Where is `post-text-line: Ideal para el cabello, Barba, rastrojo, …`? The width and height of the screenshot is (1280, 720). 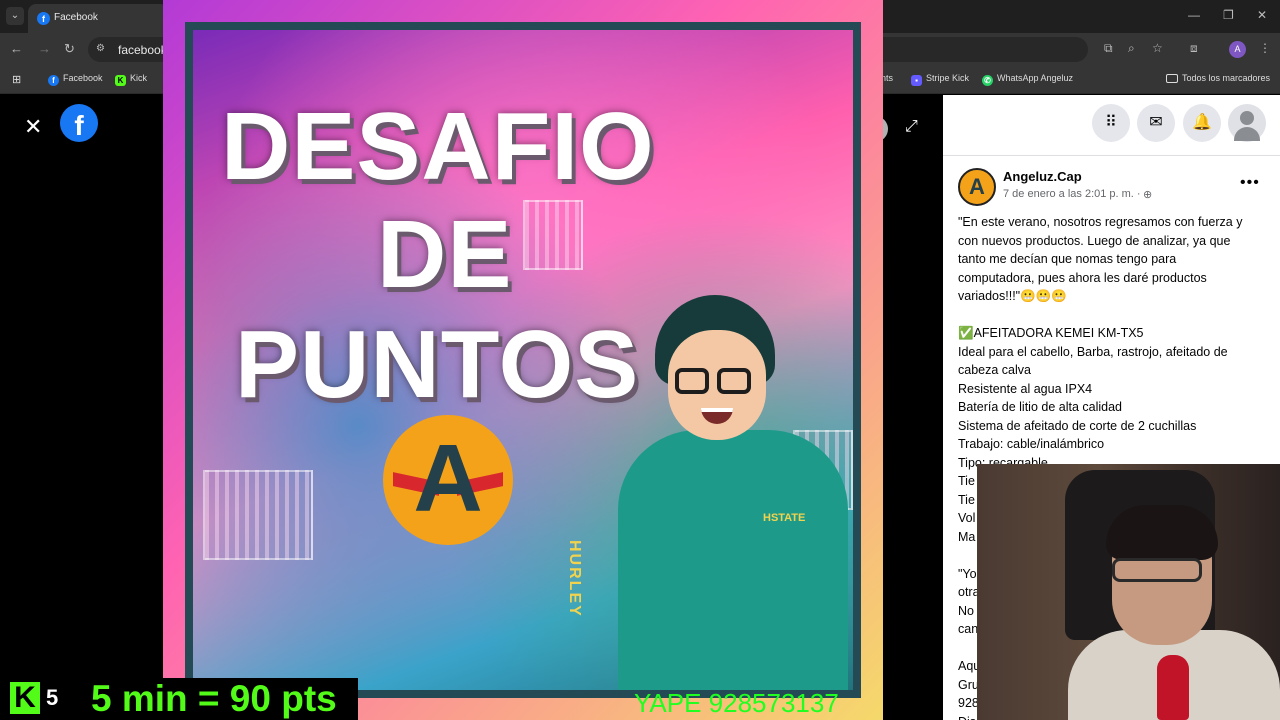 post-text-line: Ideal para el cabello, Barba, rastrojo, … is located at coordinates (1093, 351).